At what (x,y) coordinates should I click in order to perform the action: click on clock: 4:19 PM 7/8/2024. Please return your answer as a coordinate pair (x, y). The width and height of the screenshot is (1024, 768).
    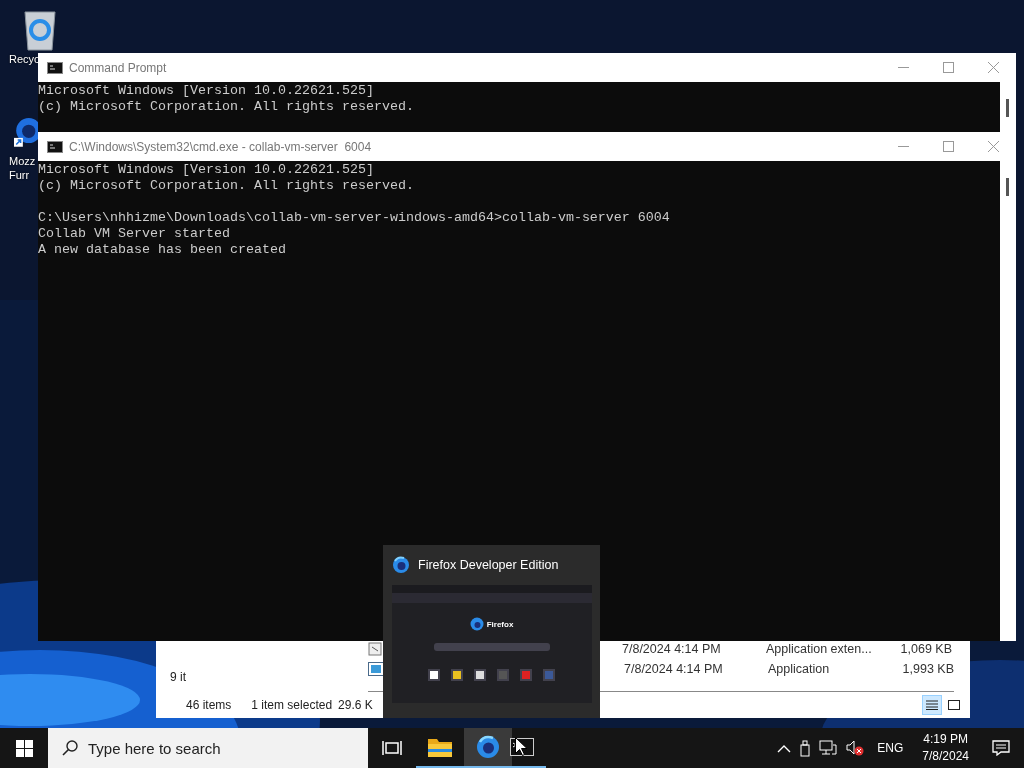
    Looking at the image, I should click on (945, 748).